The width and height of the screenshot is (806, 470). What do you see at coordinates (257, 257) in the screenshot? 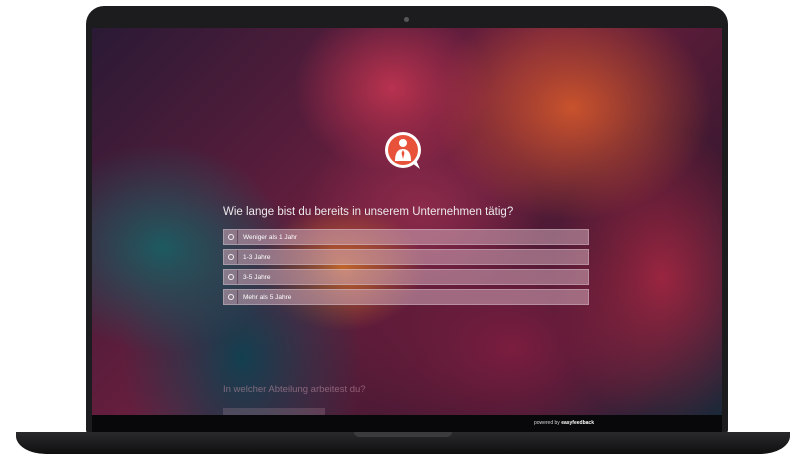
I see `option-label: 1-3 Jahre` at bounding box center [257, 257].